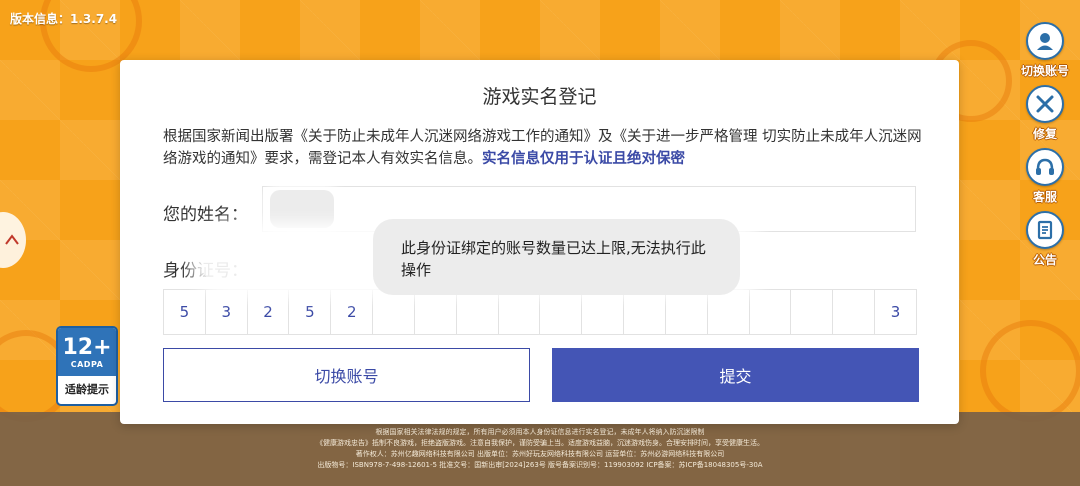  I want to click on service-label: 客服, so click(1044, 197).